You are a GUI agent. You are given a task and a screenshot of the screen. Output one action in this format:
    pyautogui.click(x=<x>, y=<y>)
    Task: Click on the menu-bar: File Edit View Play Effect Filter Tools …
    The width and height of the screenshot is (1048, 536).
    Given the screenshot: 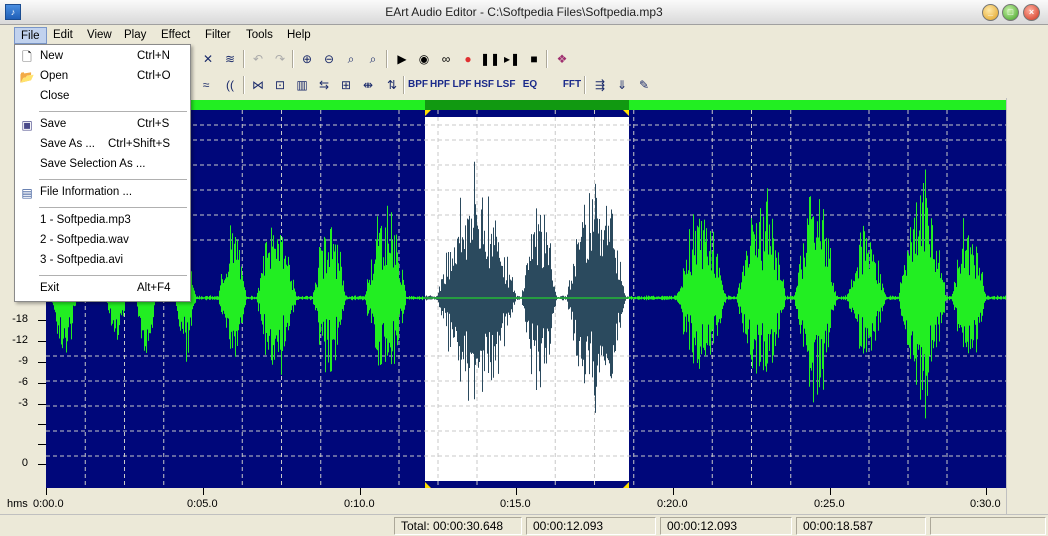 What is the action you would take?
    pyautogui.click(x=524, y=35)
    